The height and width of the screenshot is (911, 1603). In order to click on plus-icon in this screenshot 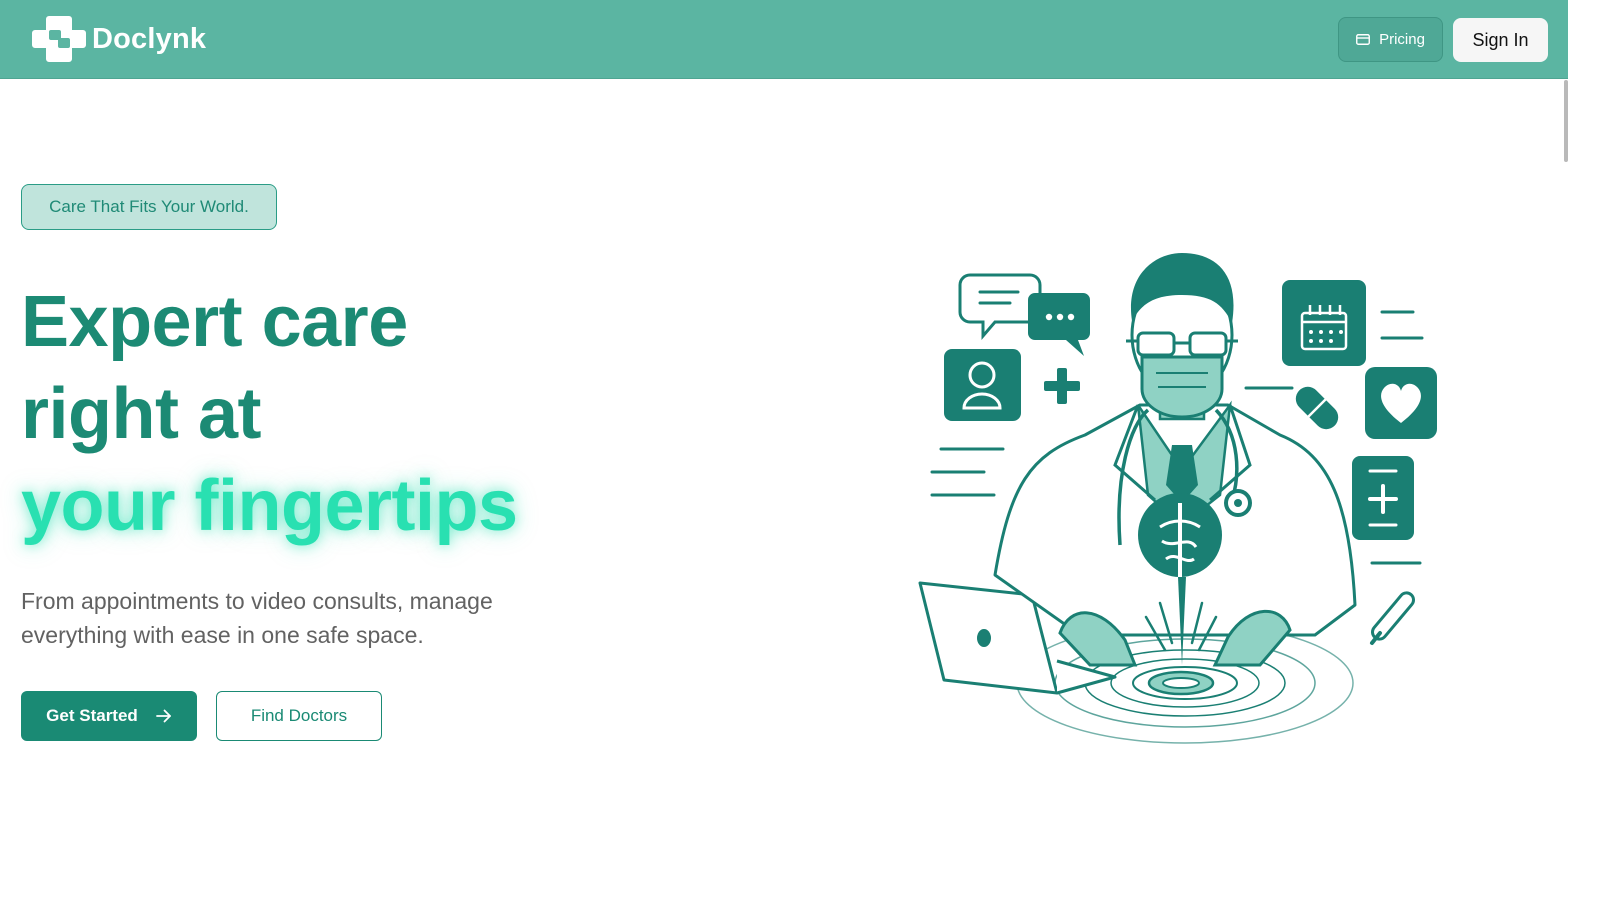, I will do `click(1062, 386)`.